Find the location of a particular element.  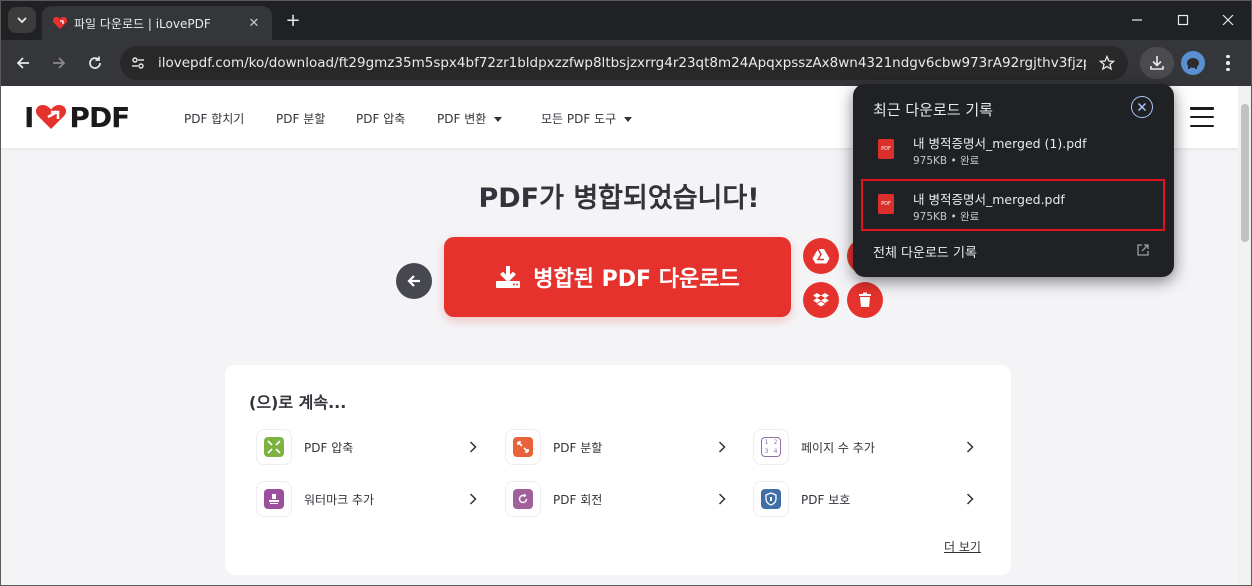

ilovepdf-favicon-icon is located at coordinates (60, 23).